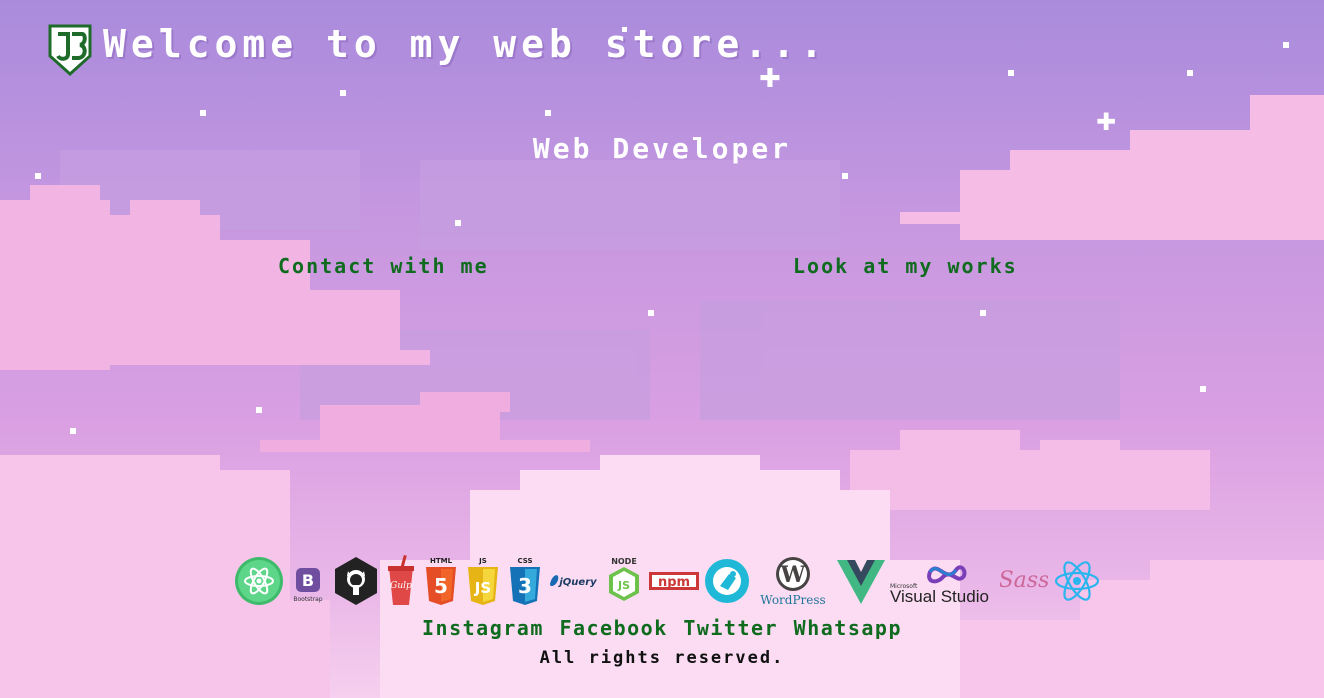 This screenshot has height=698, width=1324. Describe the element at coordinates (70, 50) in the screenshot. I see `shield-logo-icon` at that location.